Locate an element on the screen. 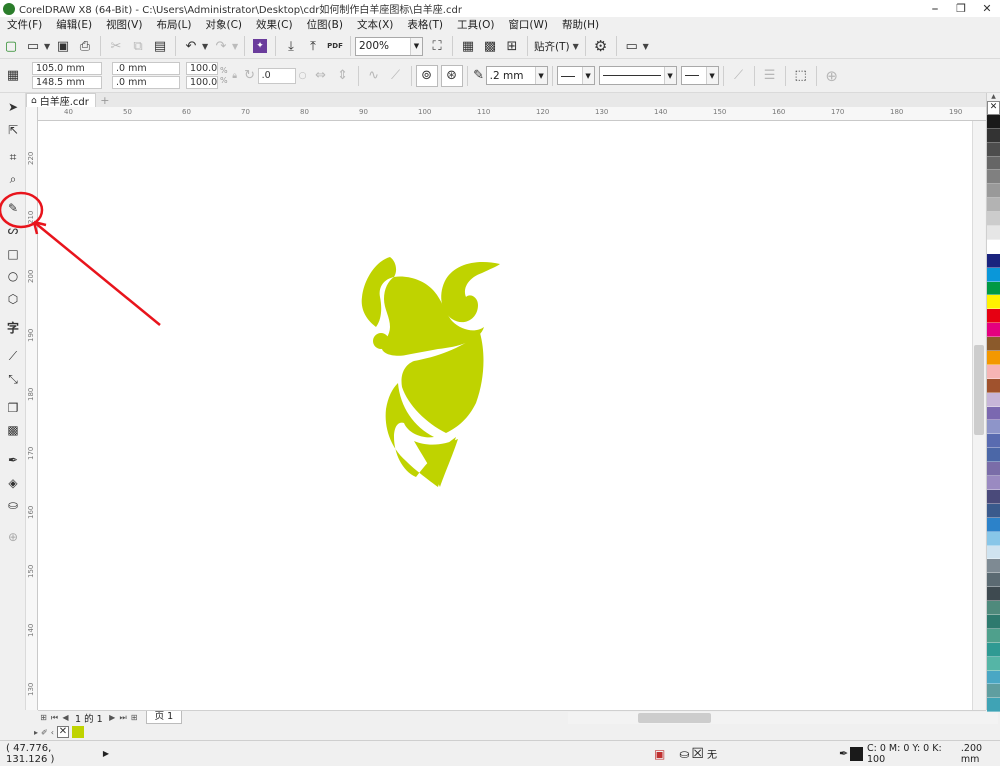 The width and height of the screenshot is (1000, 766). undo-icon: ↶ is located at coordinates (191, 46).